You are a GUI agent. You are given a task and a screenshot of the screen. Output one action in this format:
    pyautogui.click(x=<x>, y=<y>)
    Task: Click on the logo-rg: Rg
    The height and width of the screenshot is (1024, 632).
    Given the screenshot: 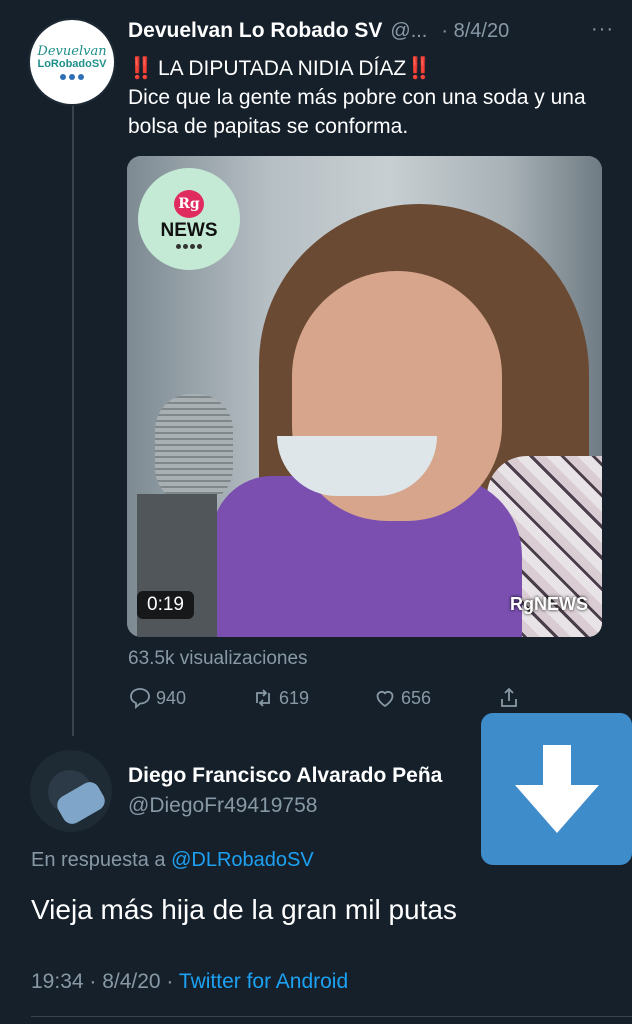 What is the action you would take?
    pyautogui.click(x=189, y=203)
    